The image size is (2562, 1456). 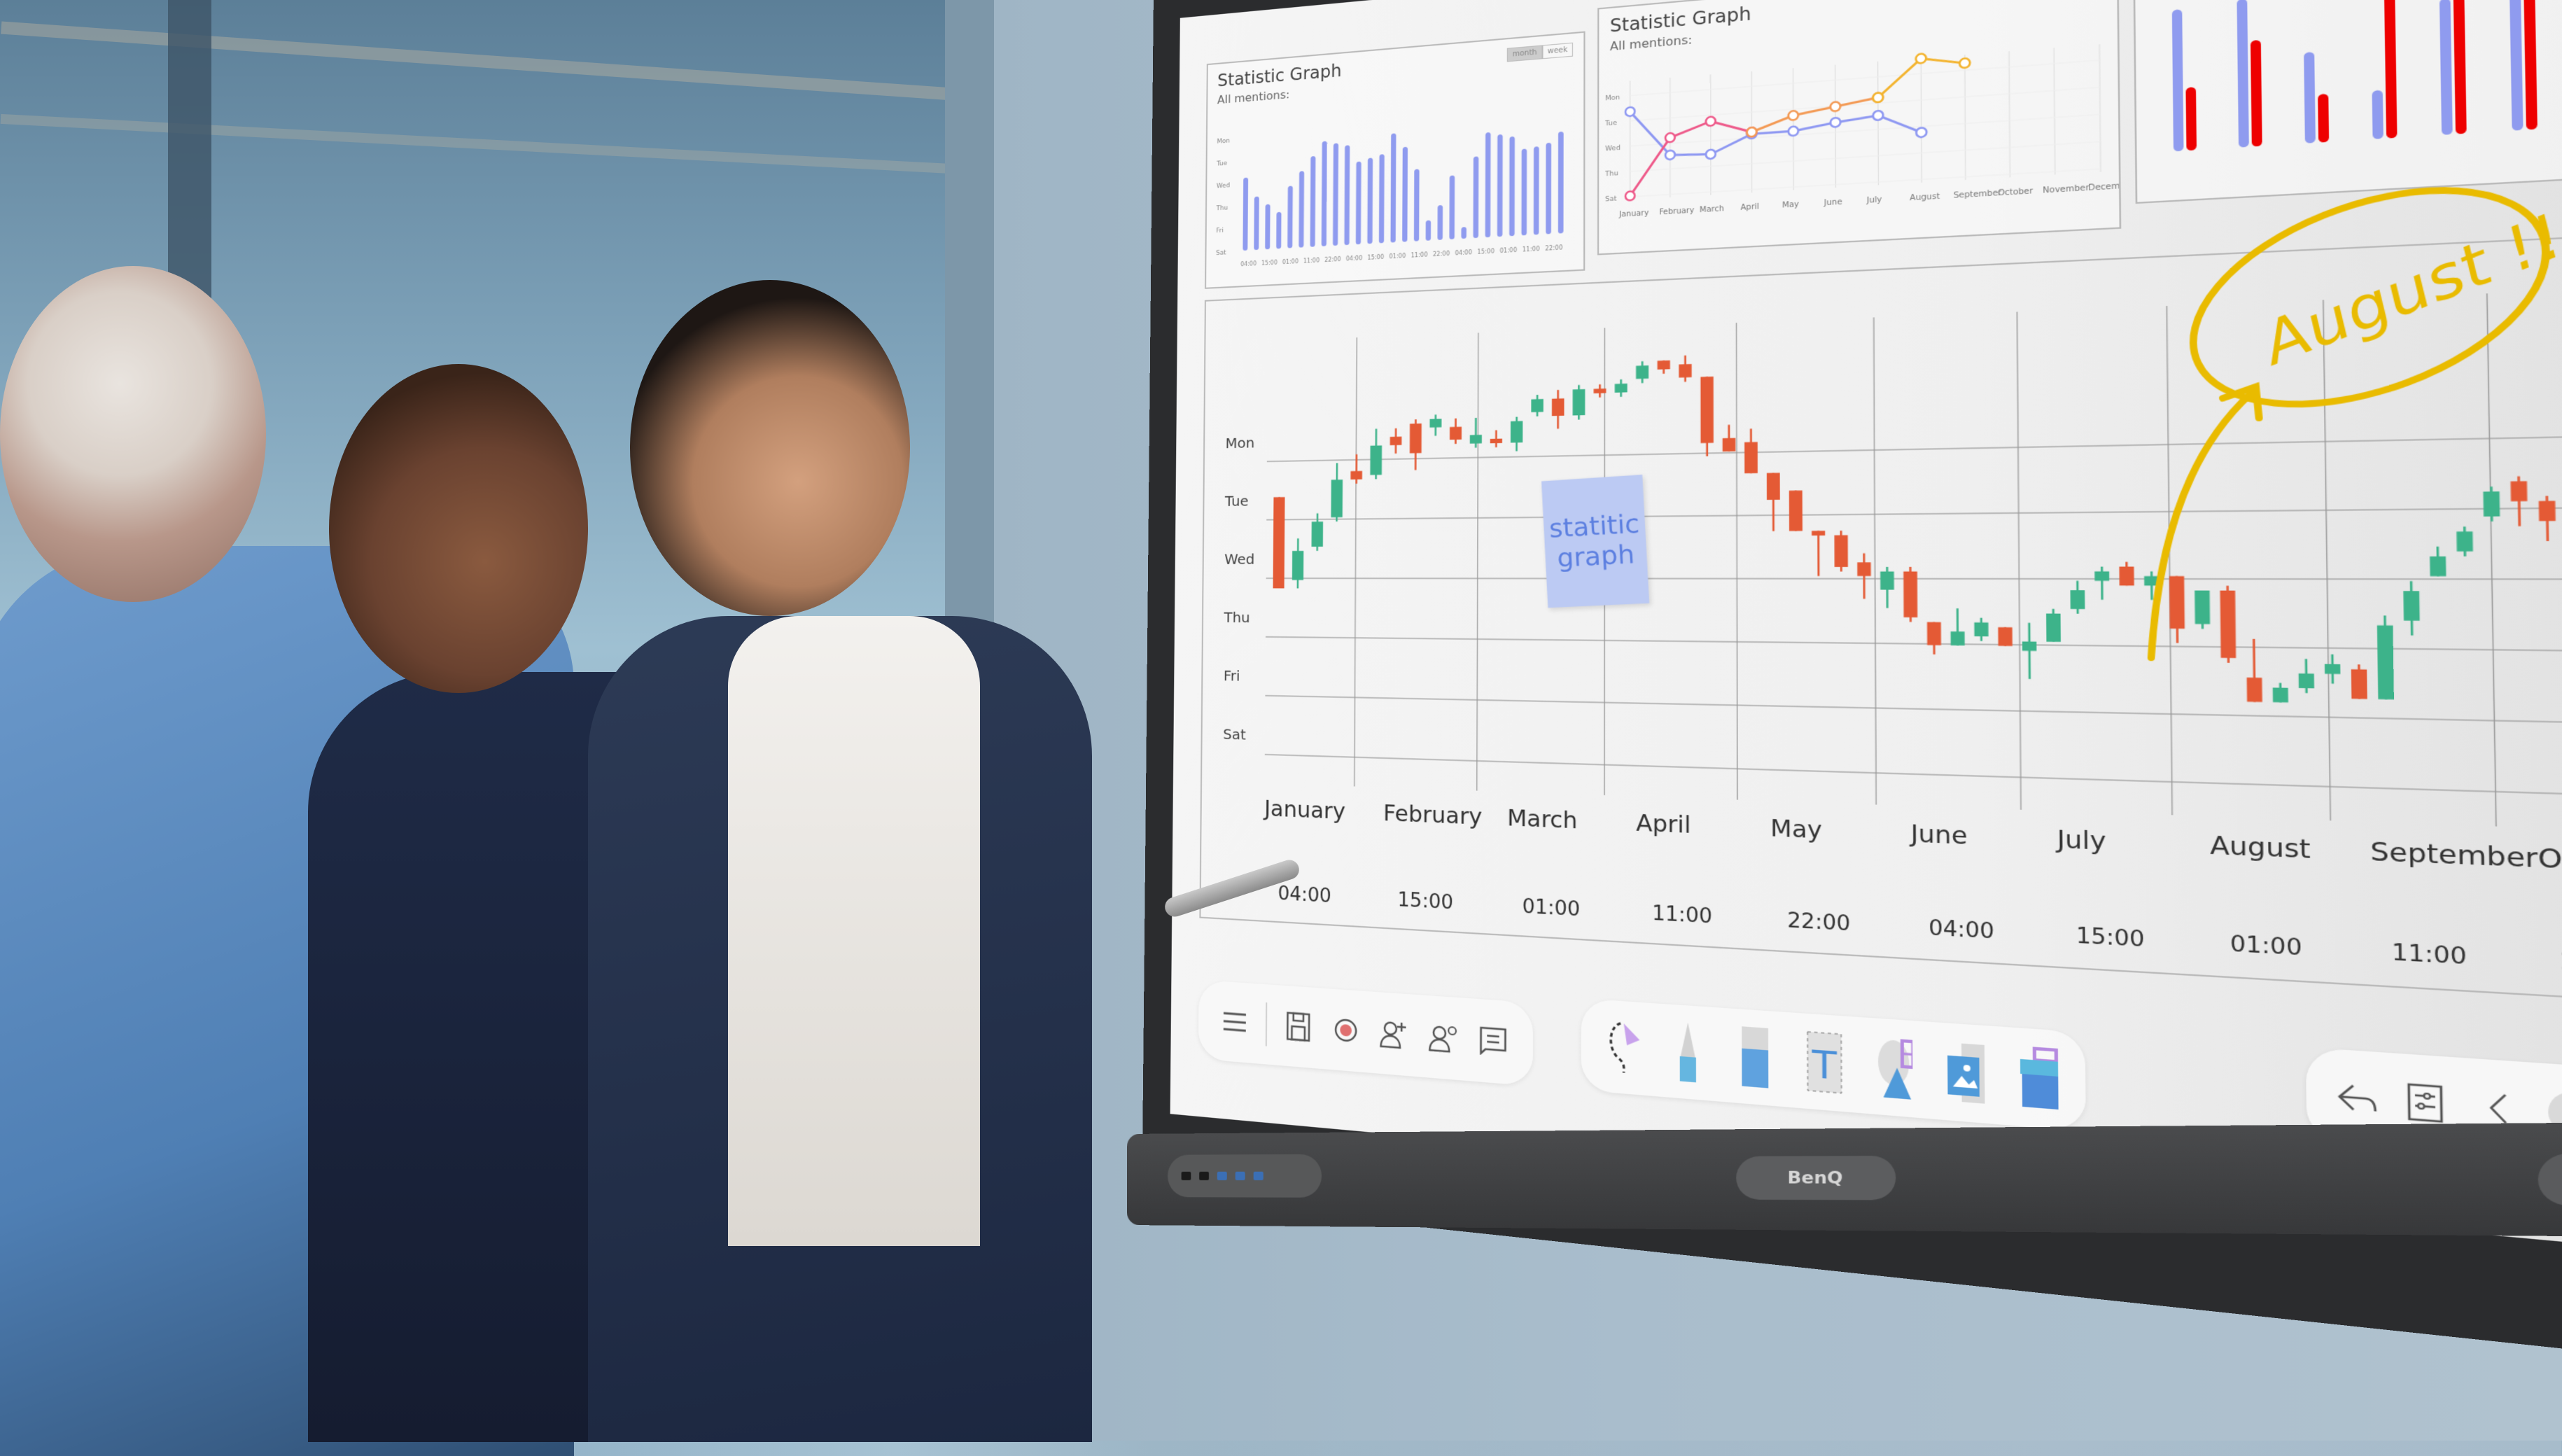 What do you see at coordinates (2426, 1103) in the screenshot?
I see `page-settings-icon` at bounding box center [2426, 1103].